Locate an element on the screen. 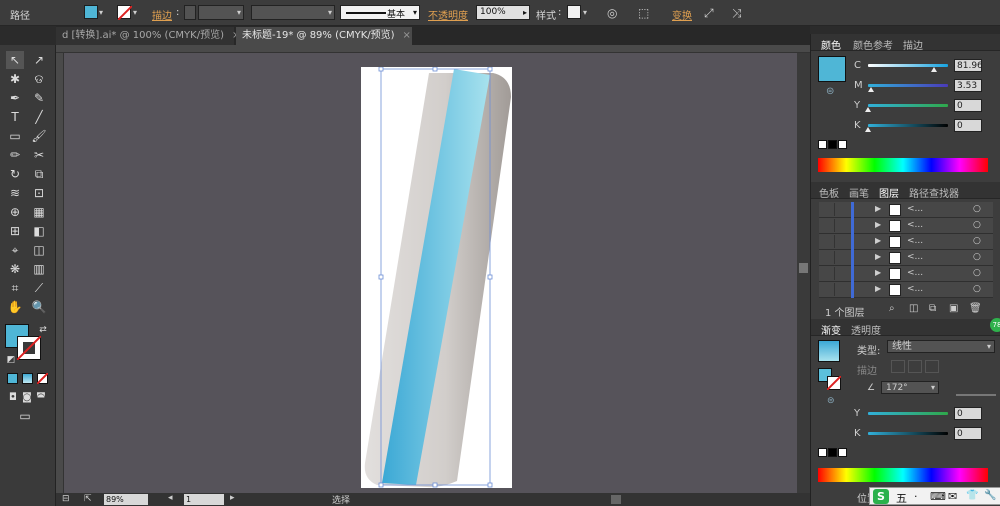 The height and width of the screenshot is (506, 1000). type-tool-icon: T is located at coordinates (15, 117).